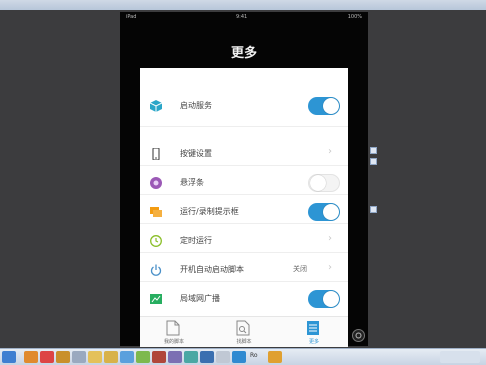 This screenshot has width=486, height=365. I want to click on status-time: 9:41, so click(242, 17).